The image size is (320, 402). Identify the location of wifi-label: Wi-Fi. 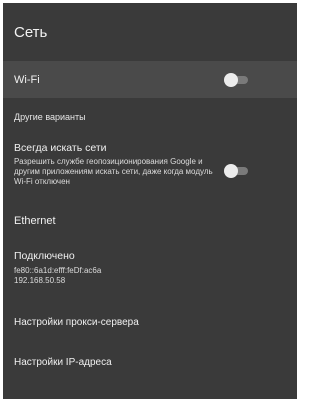
(27, 79).